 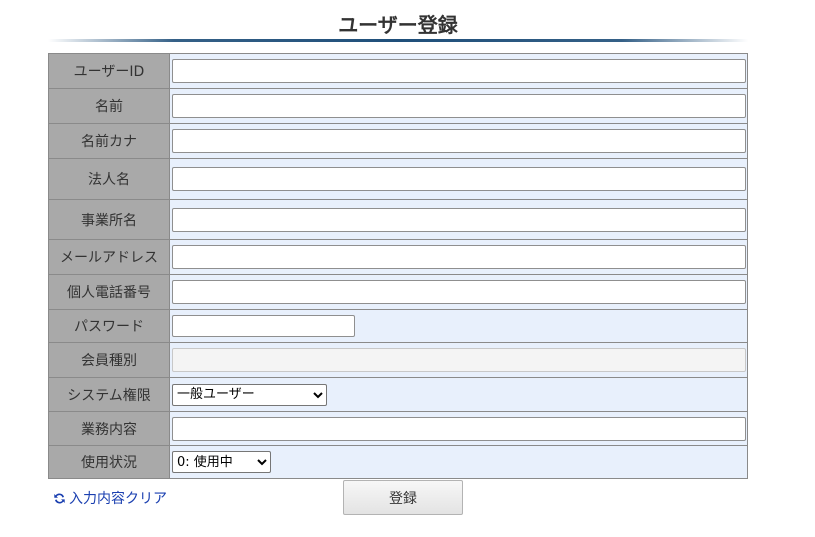 What do you see at coordinates (249, 394) in the screenshot?
I see `system-role-select: 一般ユーザー` at bounding box center [249, 394].